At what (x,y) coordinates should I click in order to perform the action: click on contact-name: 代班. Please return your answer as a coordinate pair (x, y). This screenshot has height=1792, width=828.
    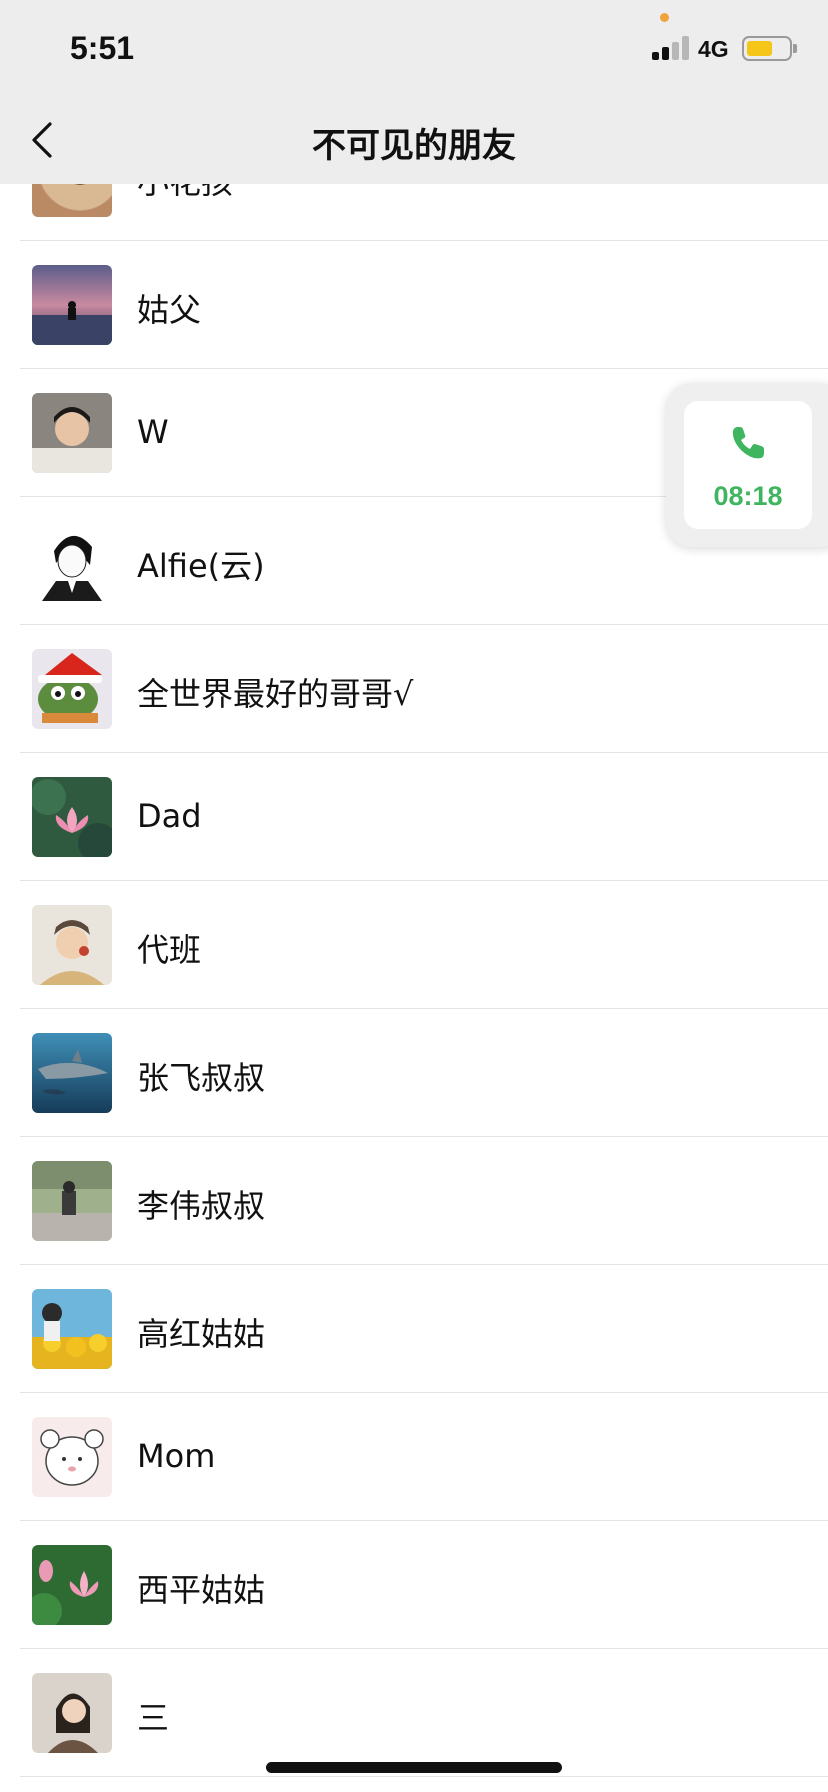
    Looking at the image, I should click on (169, 950).